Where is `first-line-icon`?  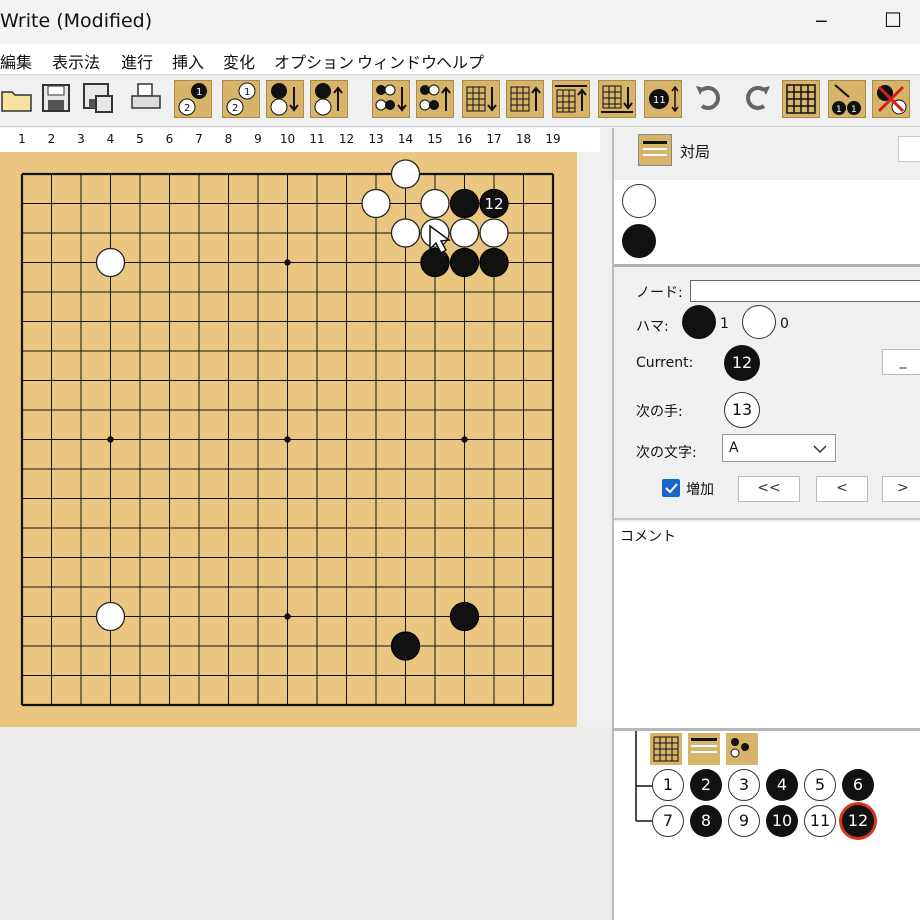
first-line-icon is located at coordinates (481, 99).